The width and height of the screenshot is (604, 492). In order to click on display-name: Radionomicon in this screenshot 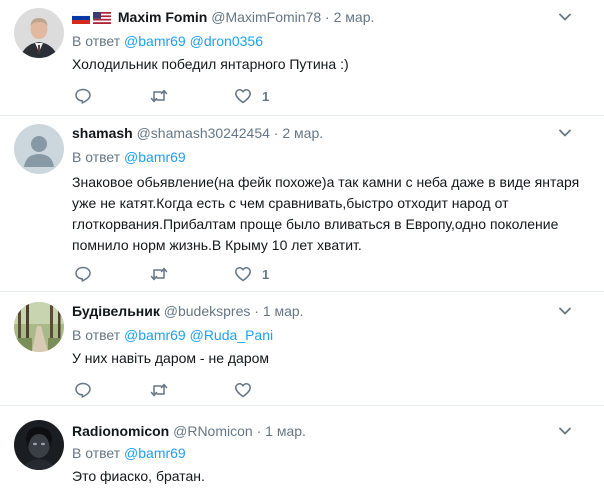, I will do `click(120, 431)`.